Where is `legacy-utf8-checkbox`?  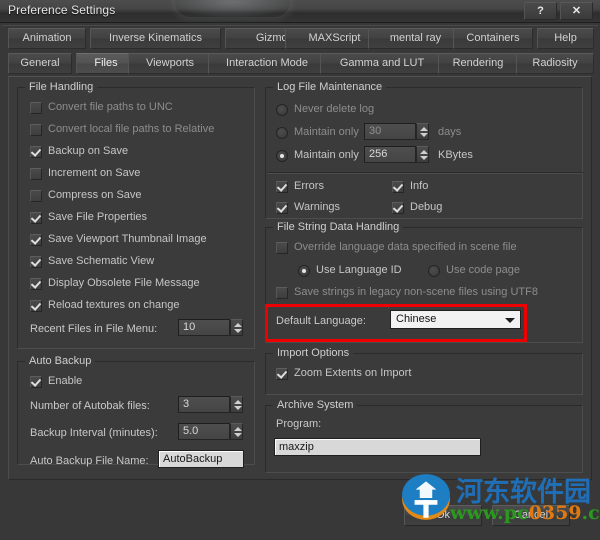
legacy-utf8-checkbox is located at coordinates (282, 293).